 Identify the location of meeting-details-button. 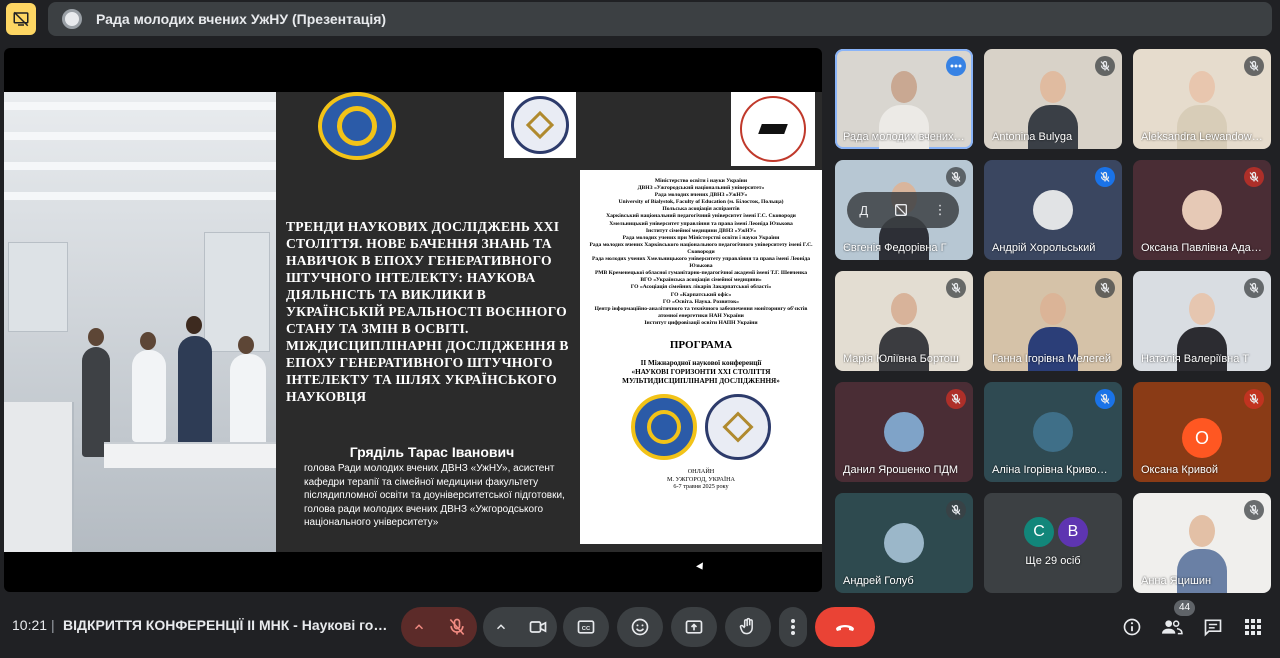
(1132, 627).